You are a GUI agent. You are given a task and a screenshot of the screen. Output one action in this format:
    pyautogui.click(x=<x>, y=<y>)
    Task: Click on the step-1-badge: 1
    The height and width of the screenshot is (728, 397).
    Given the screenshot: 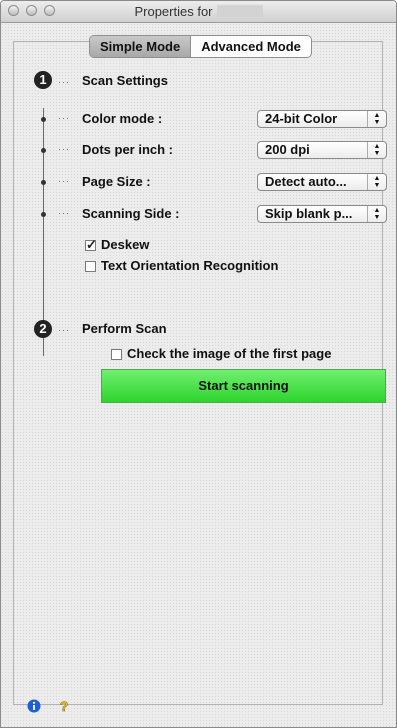 What is the action you would take?
    pyautogui.click(x=43, y=80)
    